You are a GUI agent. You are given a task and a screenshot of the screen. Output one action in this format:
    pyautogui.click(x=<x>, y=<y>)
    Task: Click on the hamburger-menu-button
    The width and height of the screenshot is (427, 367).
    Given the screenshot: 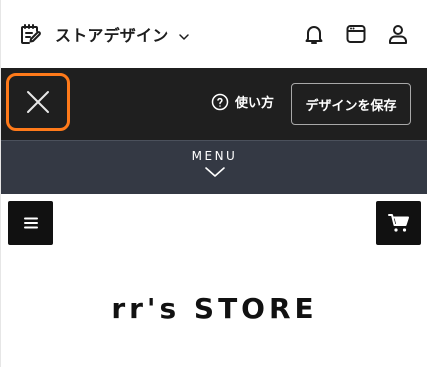 What is the action you would take?
    pyautogui.click(x=30, y=223)
    